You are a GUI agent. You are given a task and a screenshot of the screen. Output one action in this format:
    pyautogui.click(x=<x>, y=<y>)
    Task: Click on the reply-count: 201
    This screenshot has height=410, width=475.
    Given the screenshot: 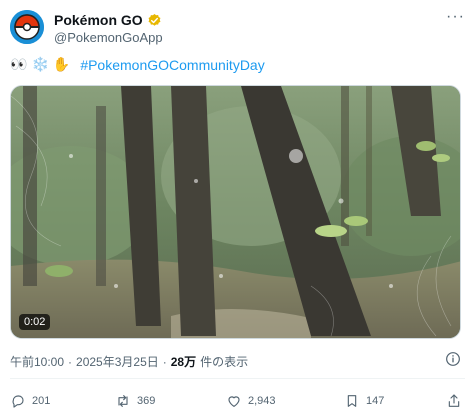 What is the action you would take?
    pyautogui.click(x=41, y=401)
    